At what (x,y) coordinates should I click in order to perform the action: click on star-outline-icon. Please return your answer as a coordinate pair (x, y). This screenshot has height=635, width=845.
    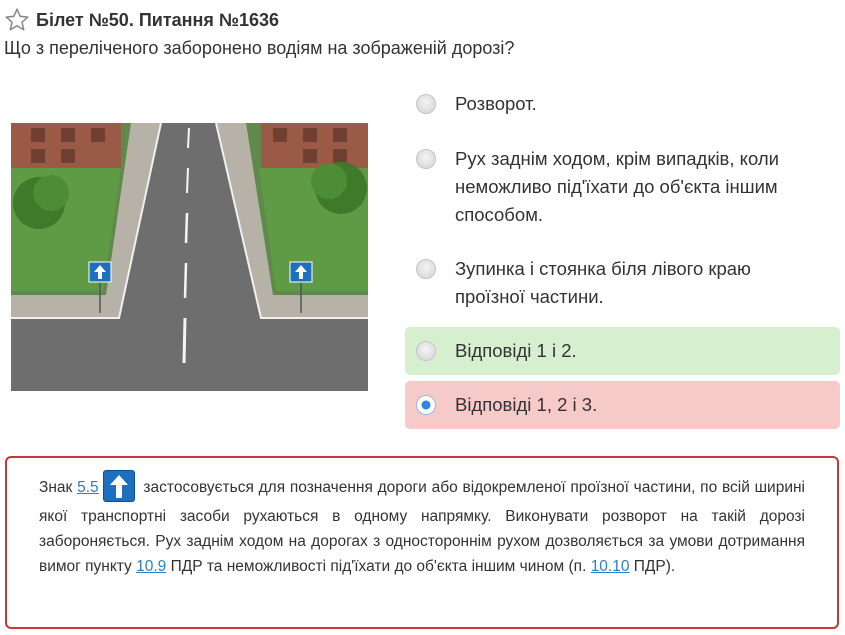
    Looking at the image, I should click on (17, 20).